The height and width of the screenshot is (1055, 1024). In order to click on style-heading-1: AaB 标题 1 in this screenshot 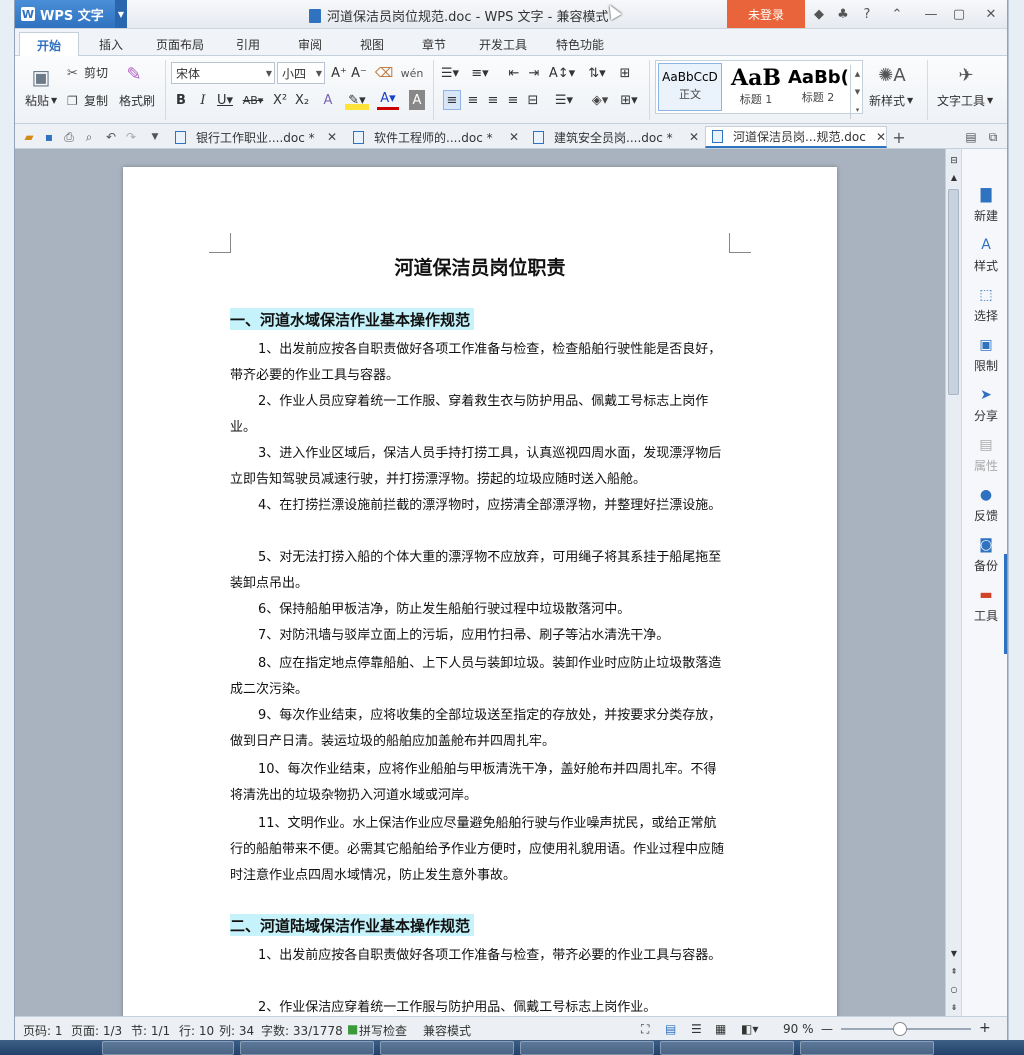, I will do `click(756, 87)`.